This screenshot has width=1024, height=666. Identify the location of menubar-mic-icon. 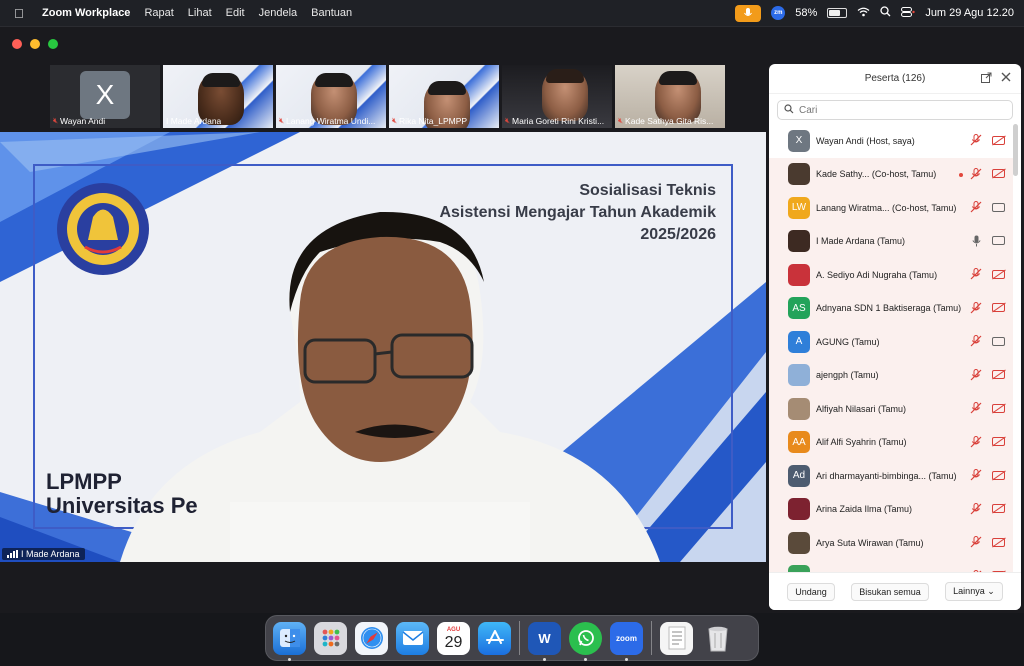
(748, 13).